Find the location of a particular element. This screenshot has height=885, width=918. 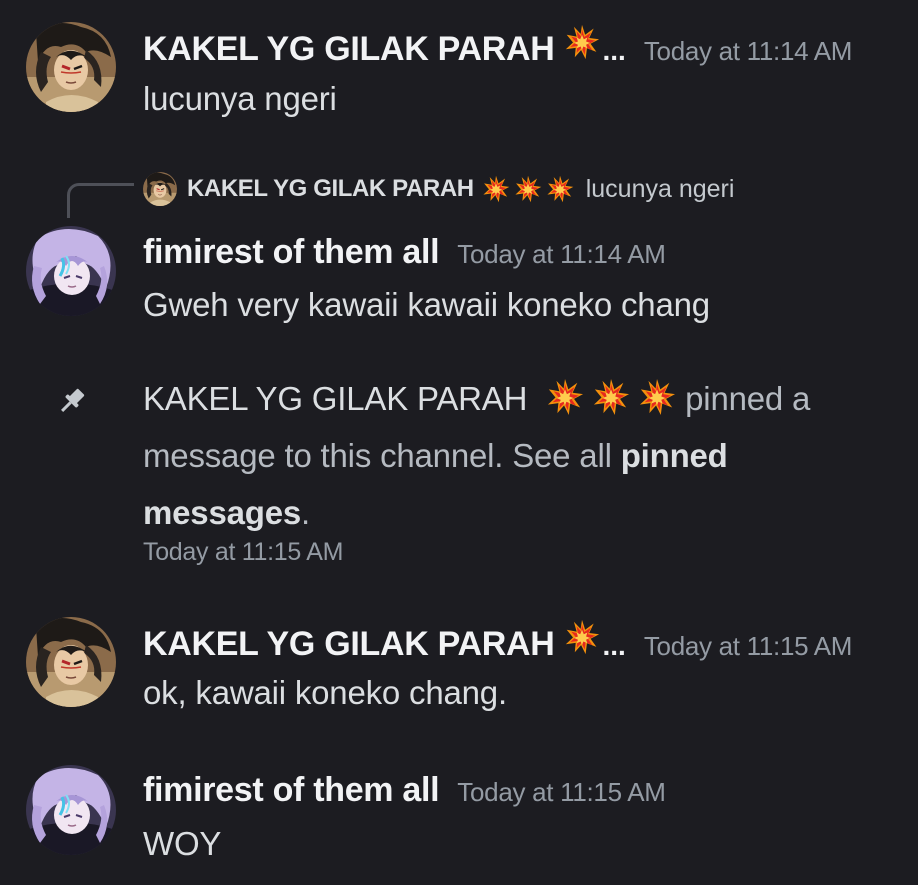

message-text: ok, kawaii koneko chang. is located at coordinates (325, 692).